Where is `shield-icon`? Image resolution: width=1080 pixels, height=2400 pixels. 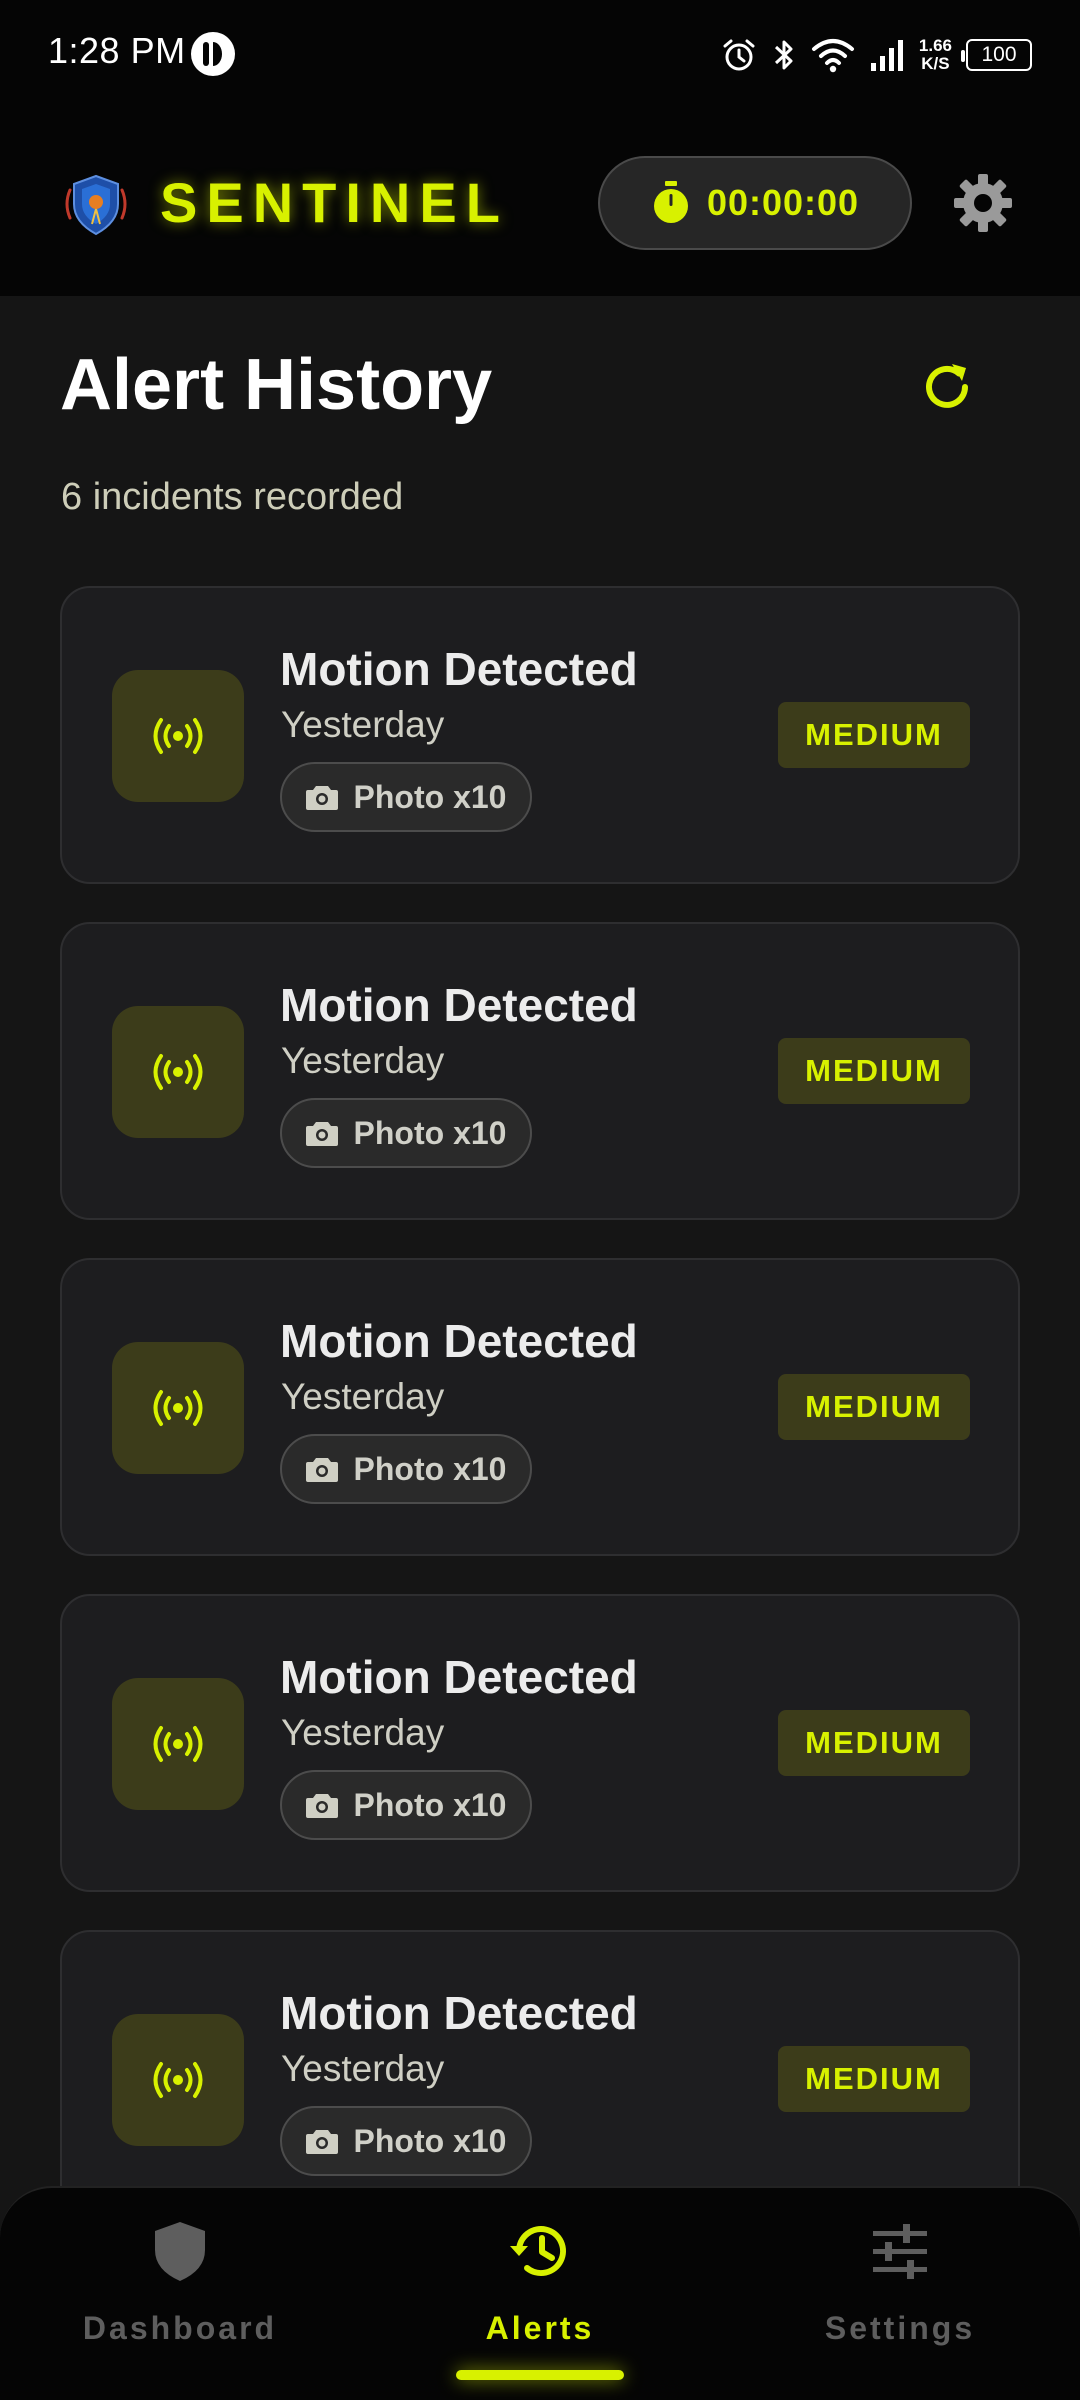 shield-icon is located at coordinates (180, 2251).